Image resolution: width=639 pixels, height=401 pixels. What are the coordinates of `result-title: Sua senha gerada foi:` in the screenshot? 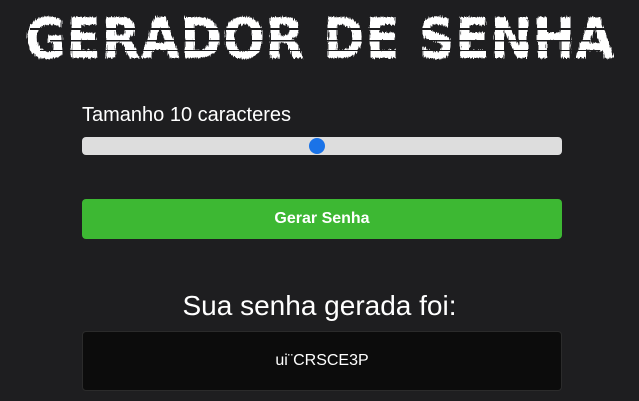 It's located at (319, 305).